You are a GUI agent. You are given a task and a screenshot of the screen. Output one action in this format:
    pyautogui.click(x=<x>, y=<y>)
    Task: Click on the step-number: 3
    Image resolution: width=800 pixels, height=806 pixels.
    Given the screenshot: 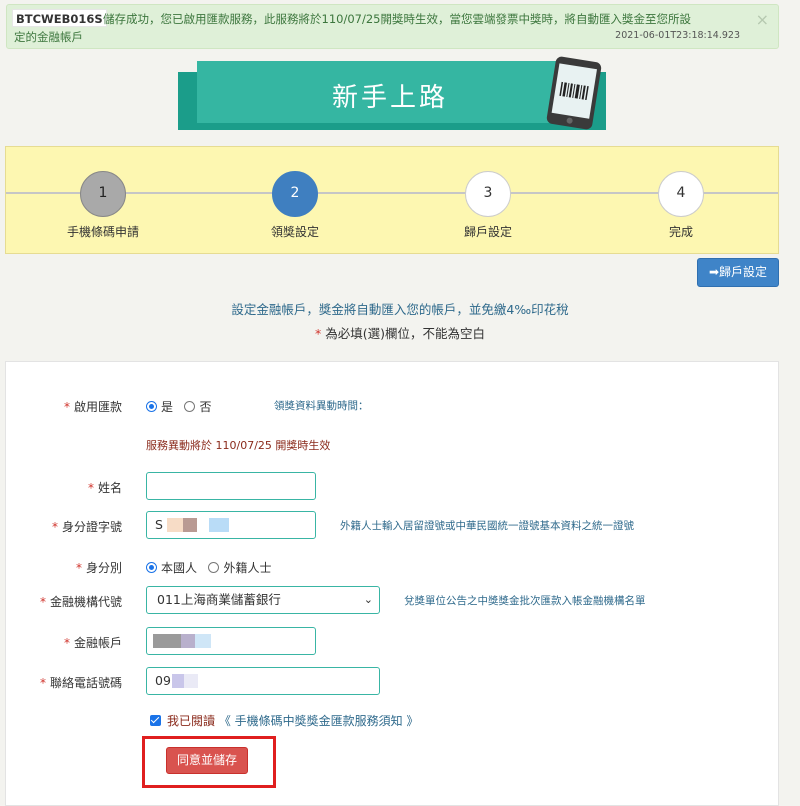 What is the action you would take?
    pyautogui.click(x=488, y=194)
    